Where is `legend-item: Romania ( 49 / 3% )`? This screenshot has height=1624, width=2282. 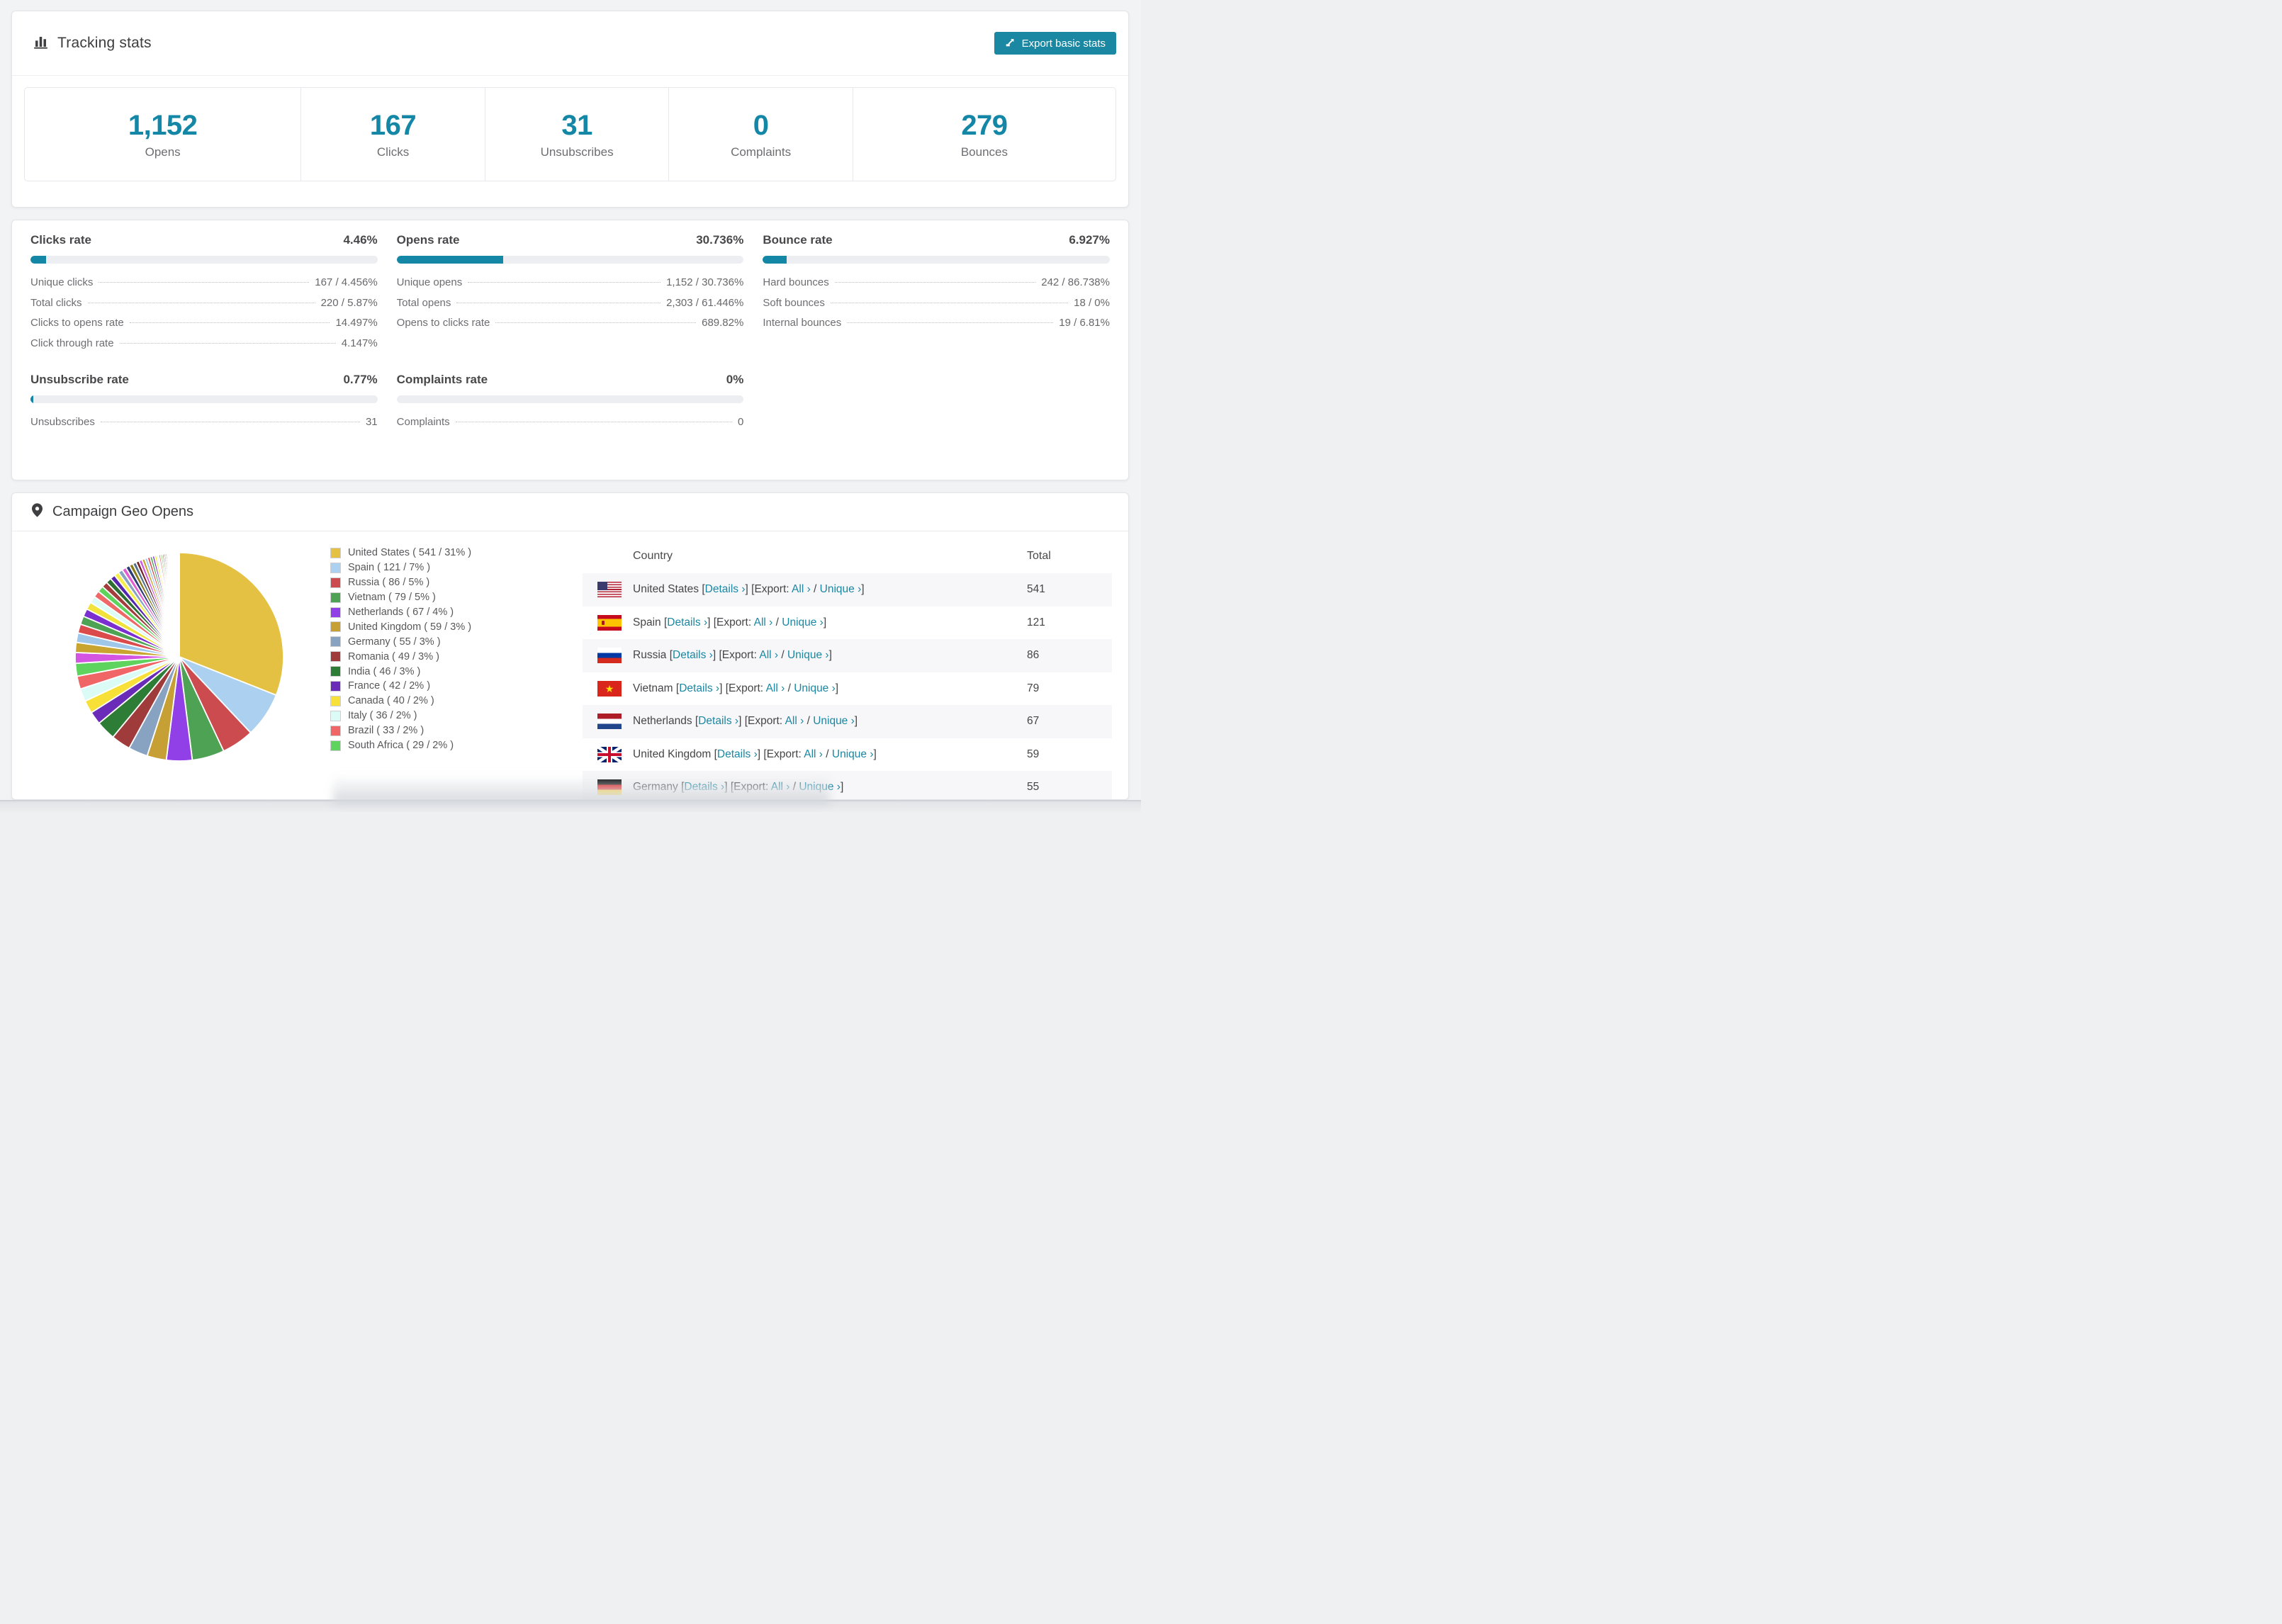 legend-item: Romania ( 49 / 3% ) is located at coordinates (400, 656).